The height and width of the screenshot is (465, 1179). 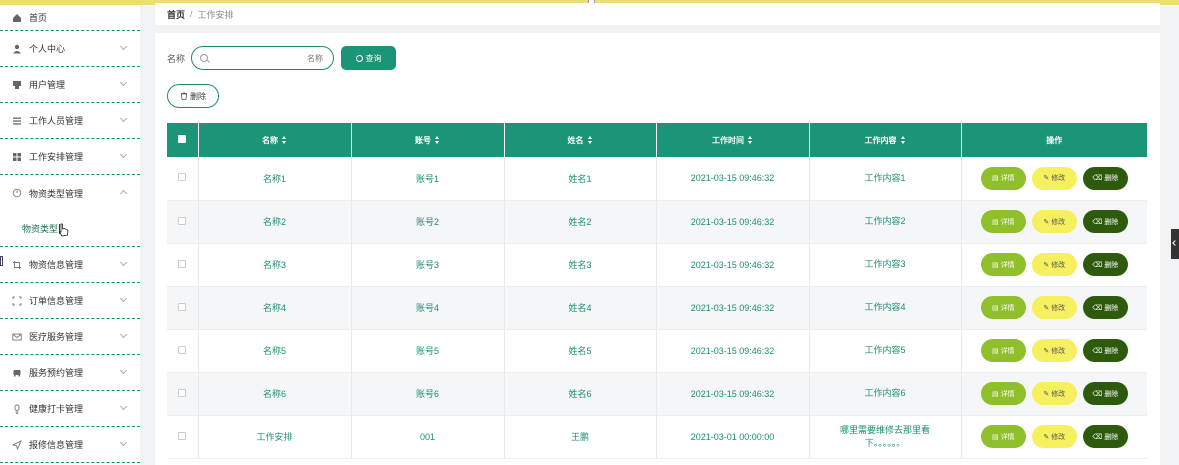 I want to click on search-field, so click(x=263, y=58).